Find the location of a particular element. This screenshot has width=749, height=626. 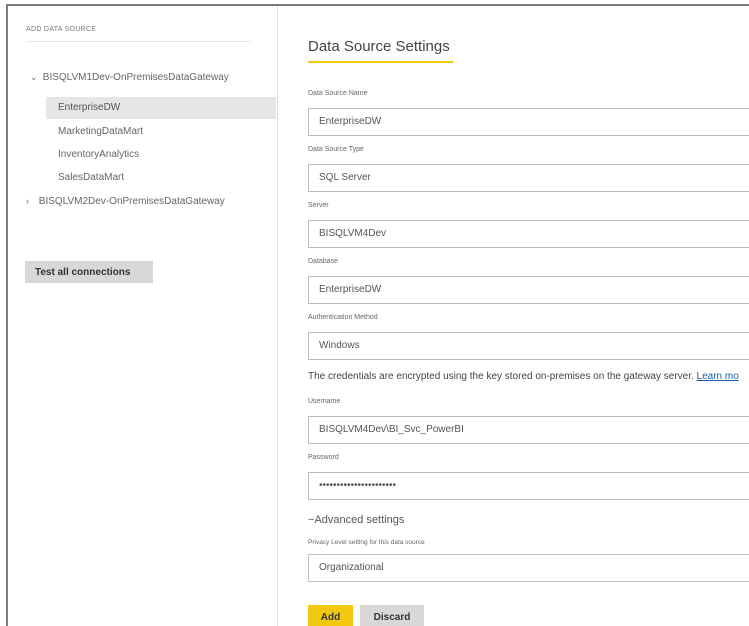

privacy-level-value: Organizational is located at coordinates (351, 567).